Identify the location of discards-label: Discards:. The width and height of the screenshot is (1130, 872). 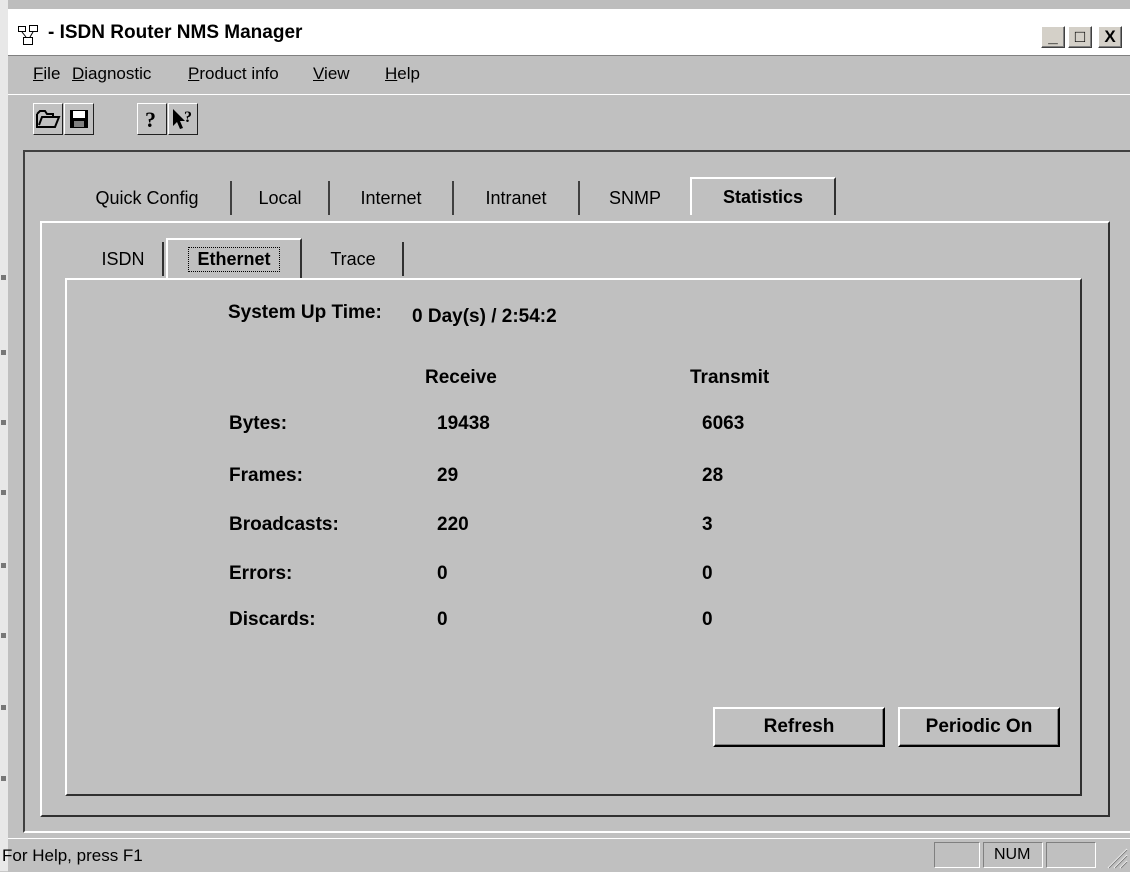
(272, 619).